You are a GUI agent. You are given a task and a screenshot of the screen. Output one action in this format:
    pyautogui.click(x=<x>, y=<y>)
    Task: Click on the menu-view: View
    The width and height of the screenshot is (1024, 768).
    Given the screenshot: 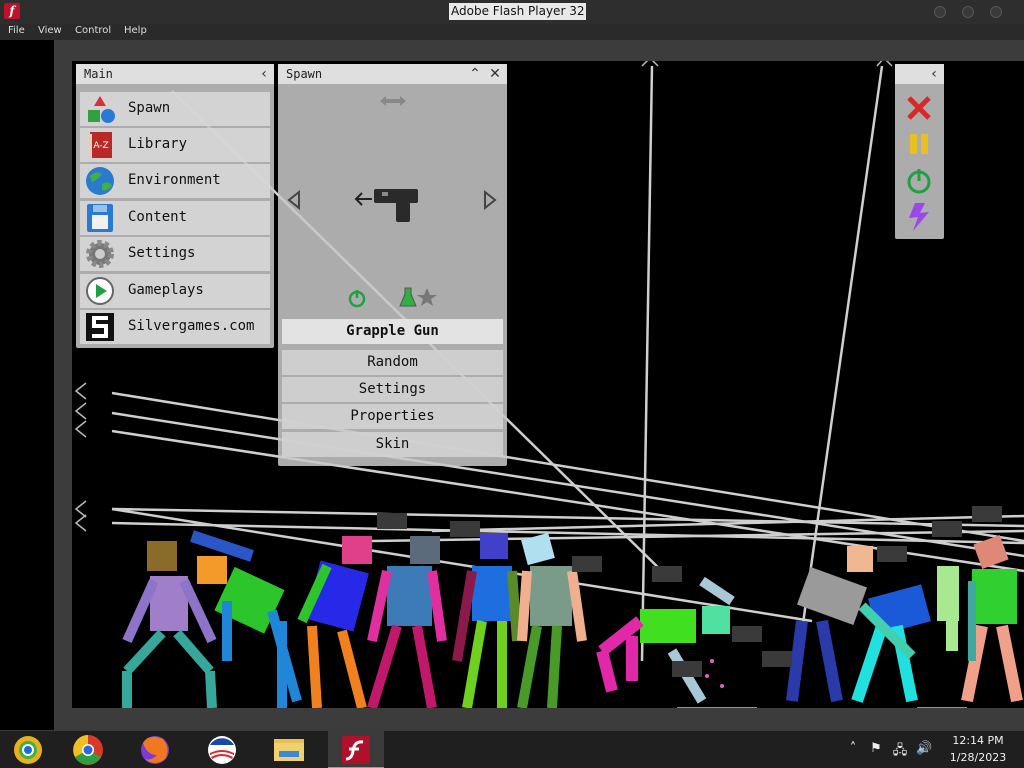 What is the action you would take?
    pyautogui.click(x=50, y=30)
    